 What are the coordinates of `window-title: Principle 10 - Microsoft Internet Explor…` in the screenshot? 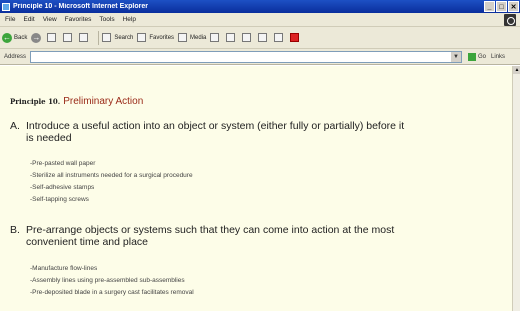 It's located at (80, 6).